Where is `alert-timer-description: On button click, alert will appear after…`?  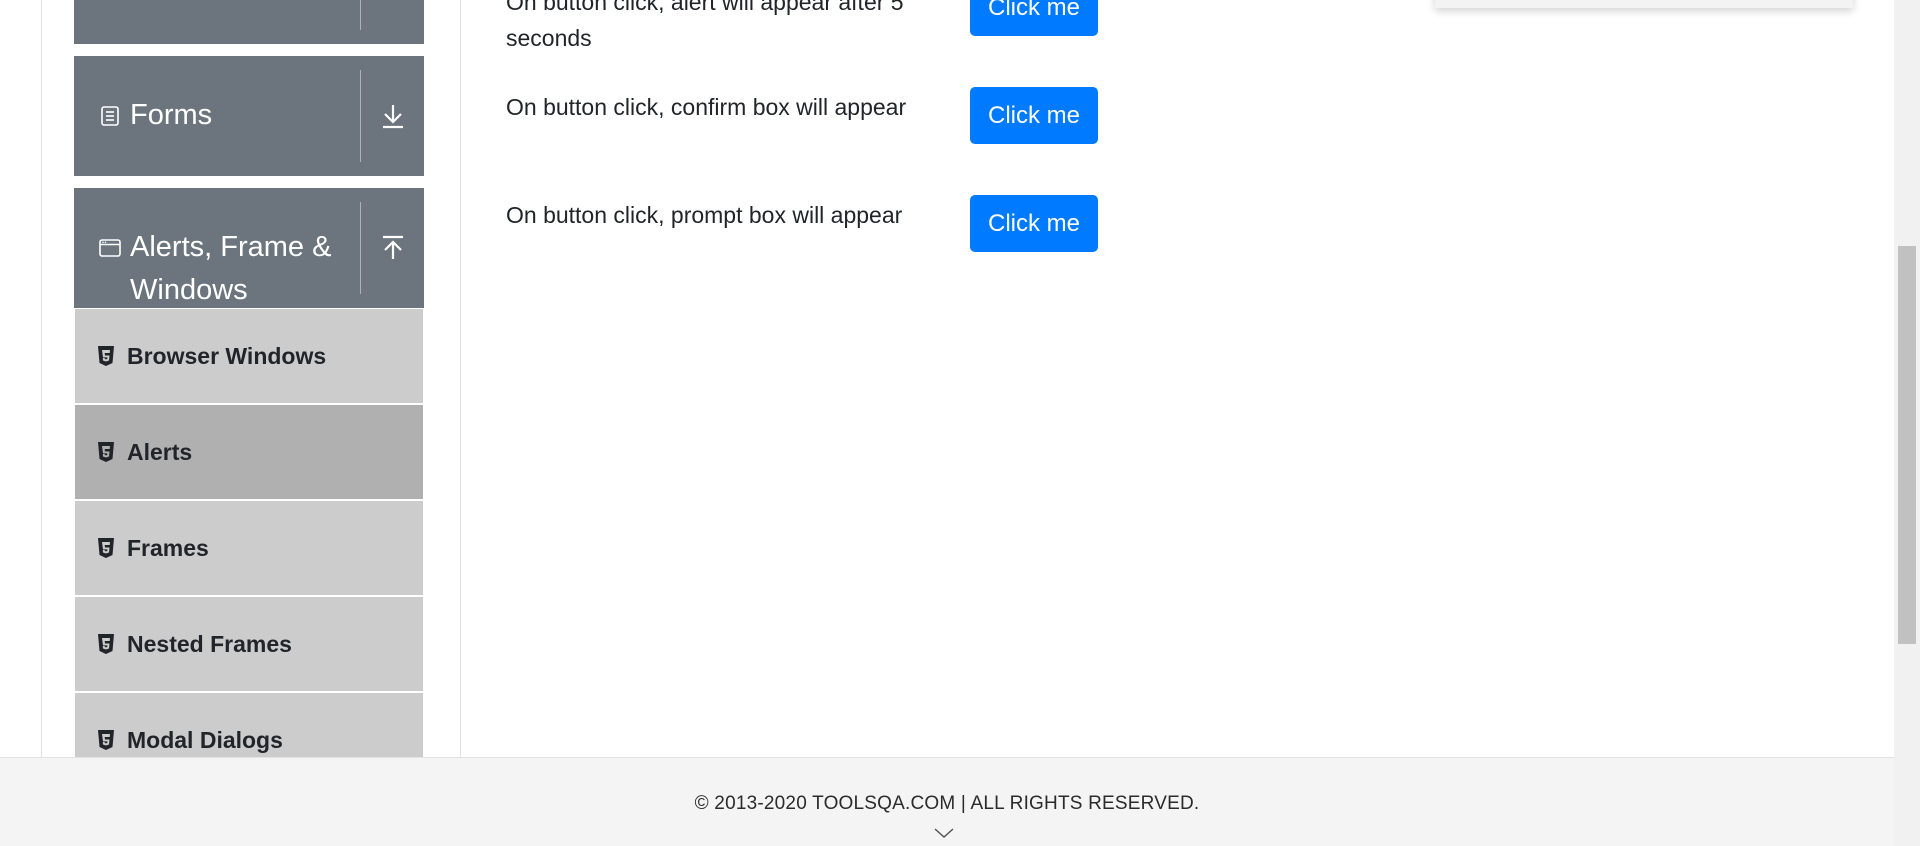 alert-timer-description: On button click, alert will appear after… is located at coordinates (705, 25).